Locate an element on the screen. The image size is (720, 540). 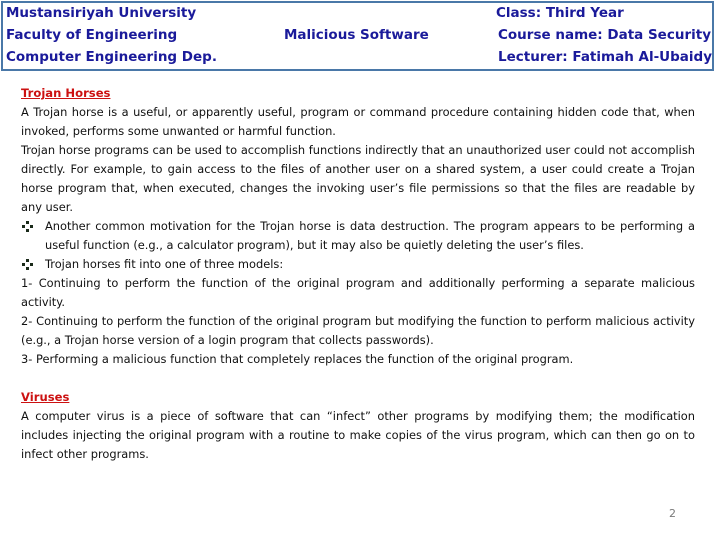
course-name: Course name: Data Security is located at coordinates (604, 35).